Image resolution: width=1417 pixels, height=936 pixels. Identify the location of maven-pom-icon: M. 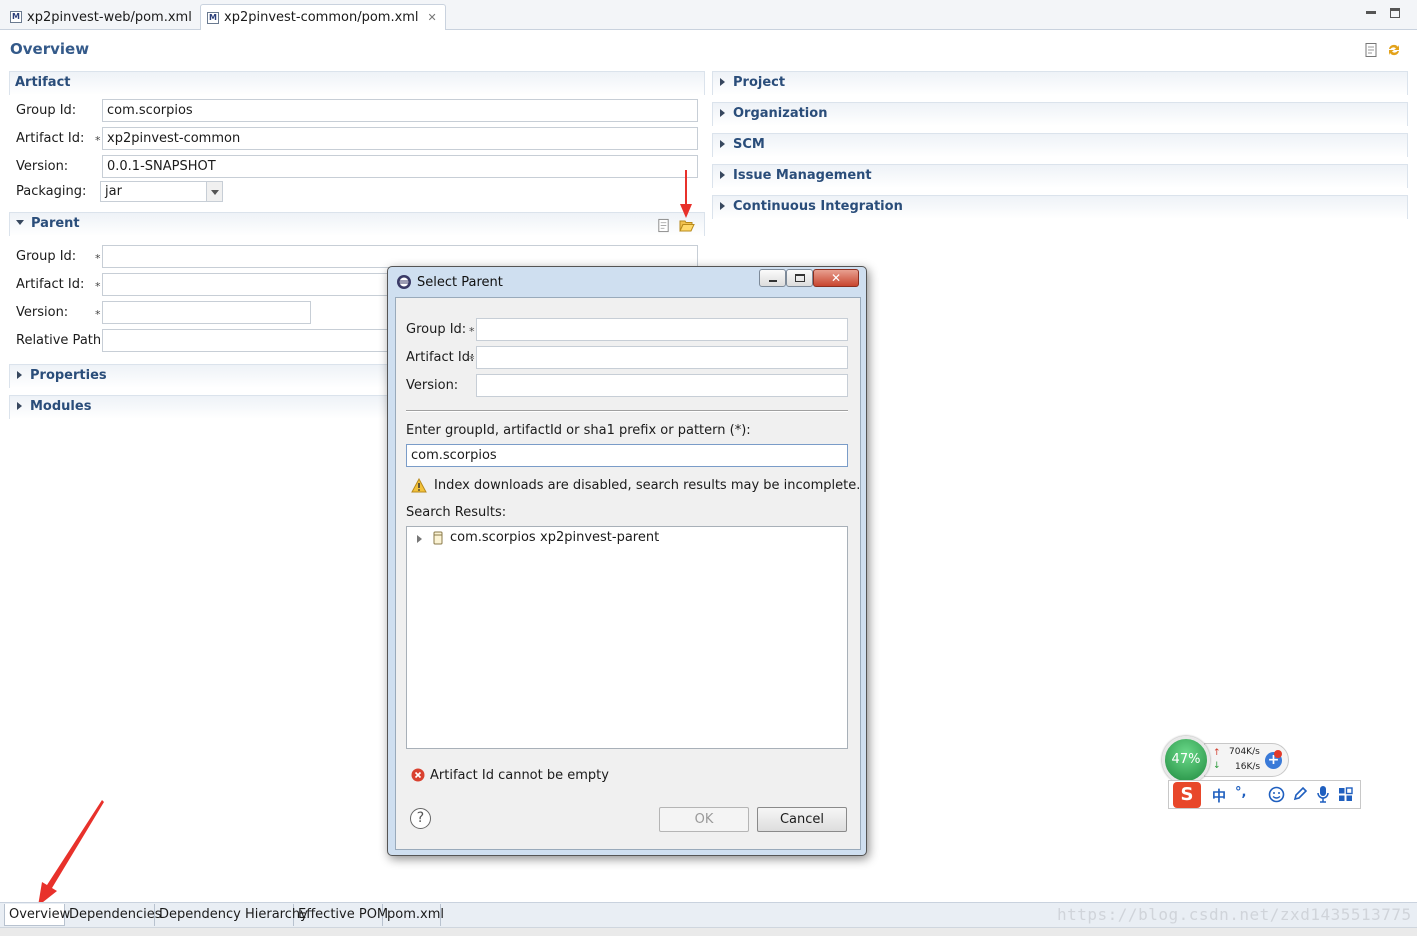
(213, 17).